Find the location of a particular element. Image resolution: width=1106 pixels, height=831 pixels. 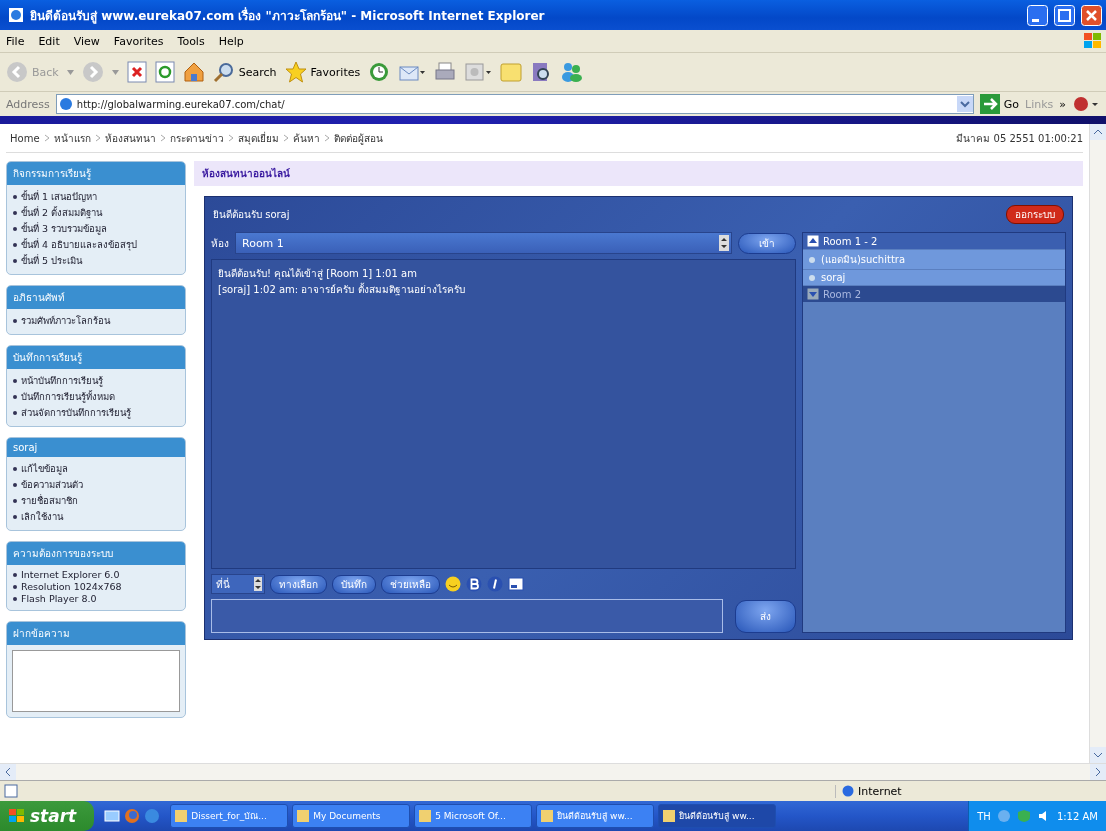

chat-message: ยินดีต้อนรับ! คุณได้เข้าสู่ [Room 1] 1:01 am is located at coordinates (318, 274).